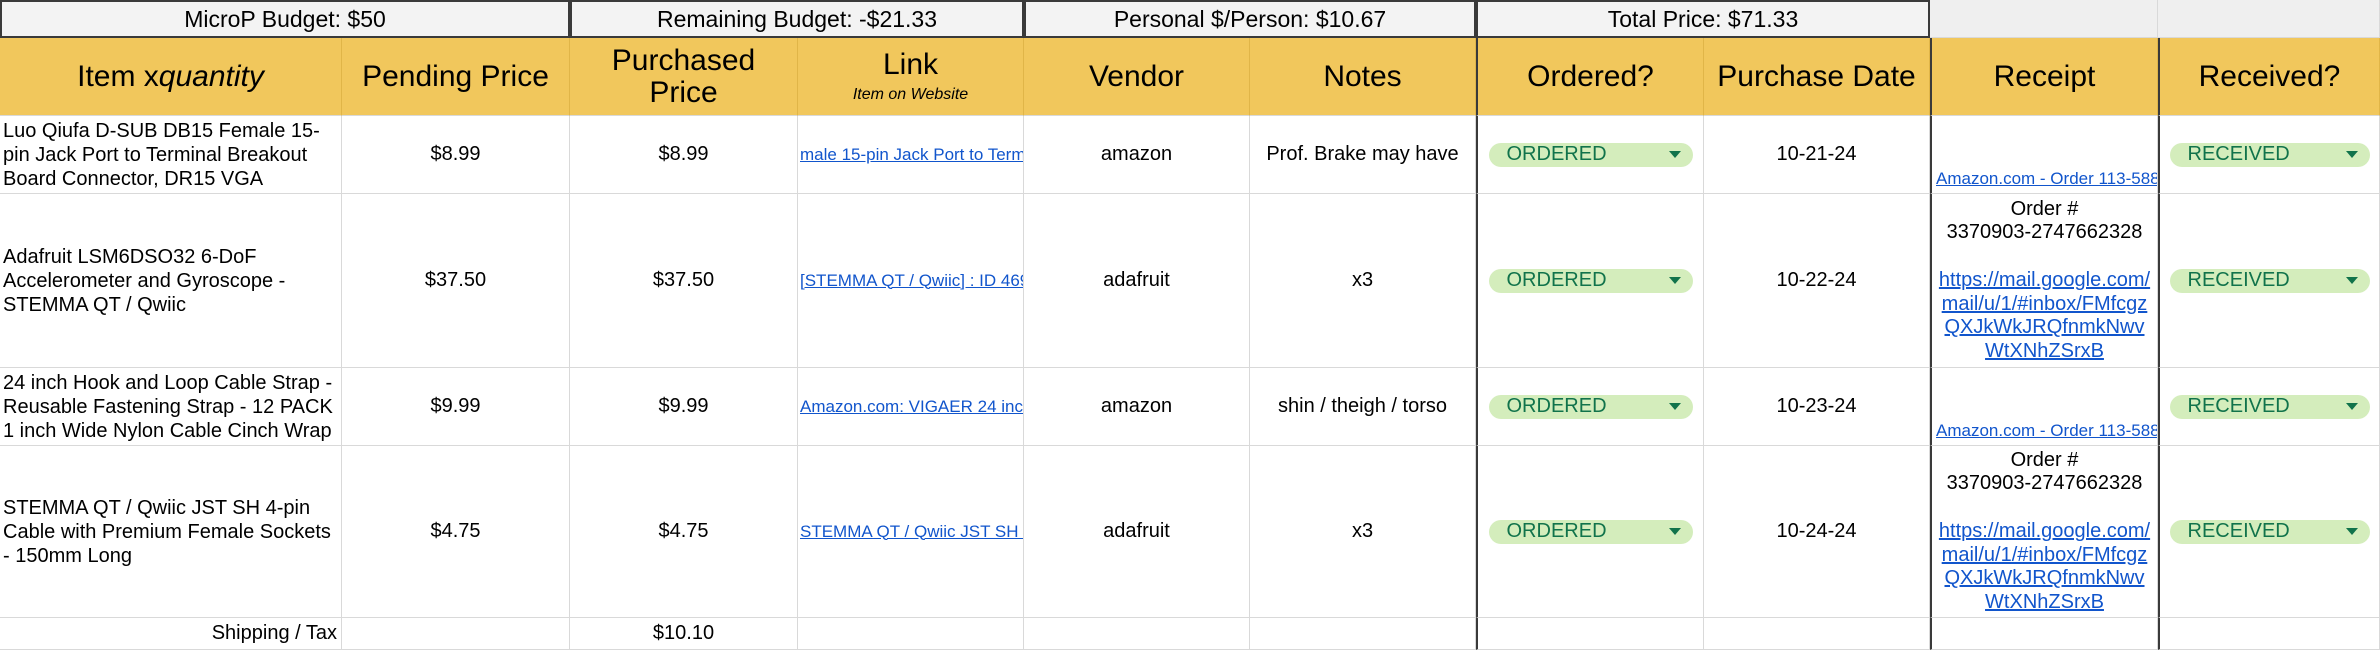  What do you see at coordinates (1137, 77) in the screenshot?
I see `header-vendor: Vendor` at bounding box center [1137, 77].